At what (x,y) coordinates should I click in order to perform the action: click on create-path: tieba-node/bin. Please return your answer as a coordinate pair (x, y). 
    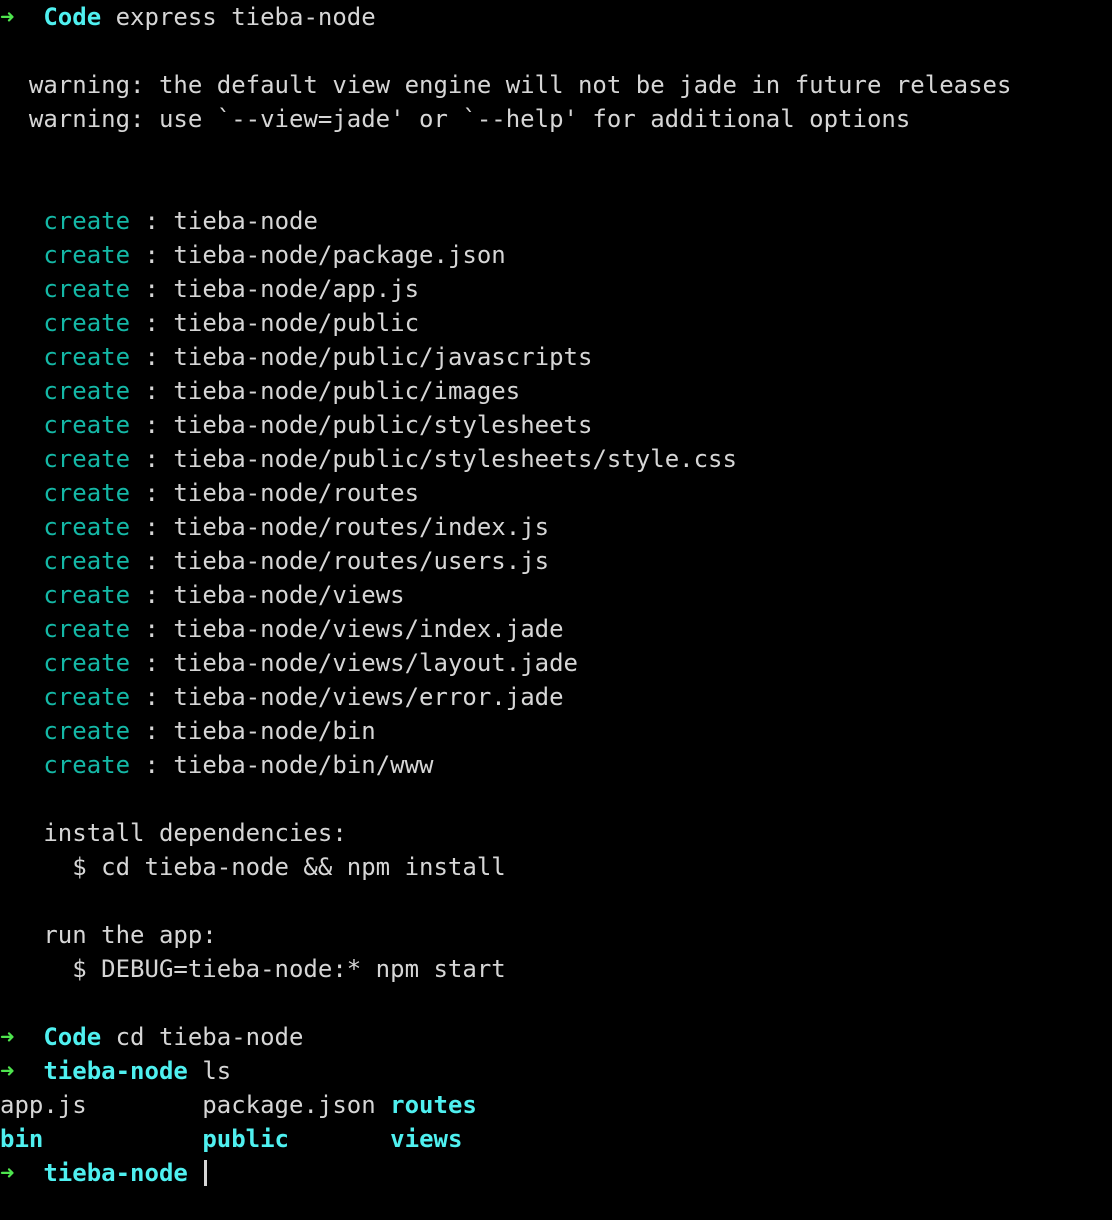
    Looking at the image, I should click on (274, 731).